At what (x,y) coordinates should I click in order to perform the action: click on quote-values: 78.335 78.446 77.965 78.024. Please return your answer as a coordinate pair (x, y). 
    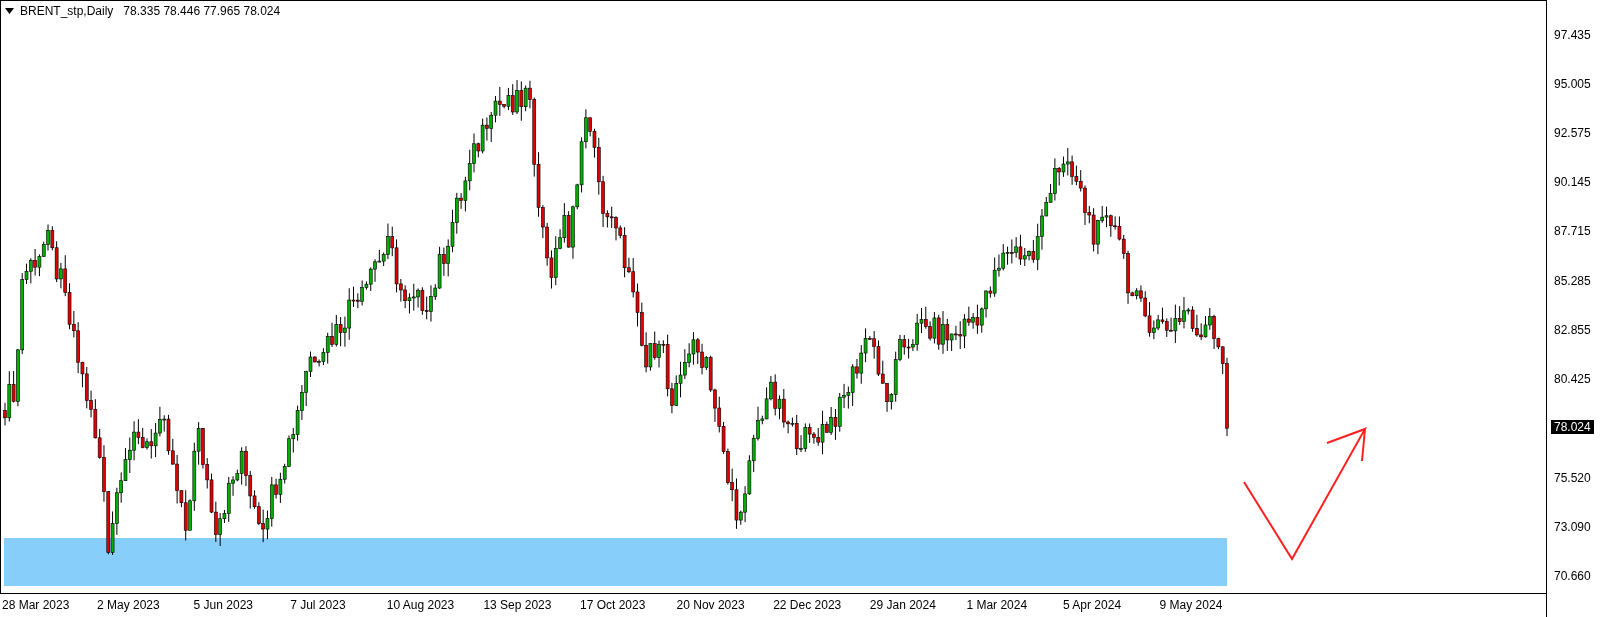
    Looking at the image, I should click on (202, 11).